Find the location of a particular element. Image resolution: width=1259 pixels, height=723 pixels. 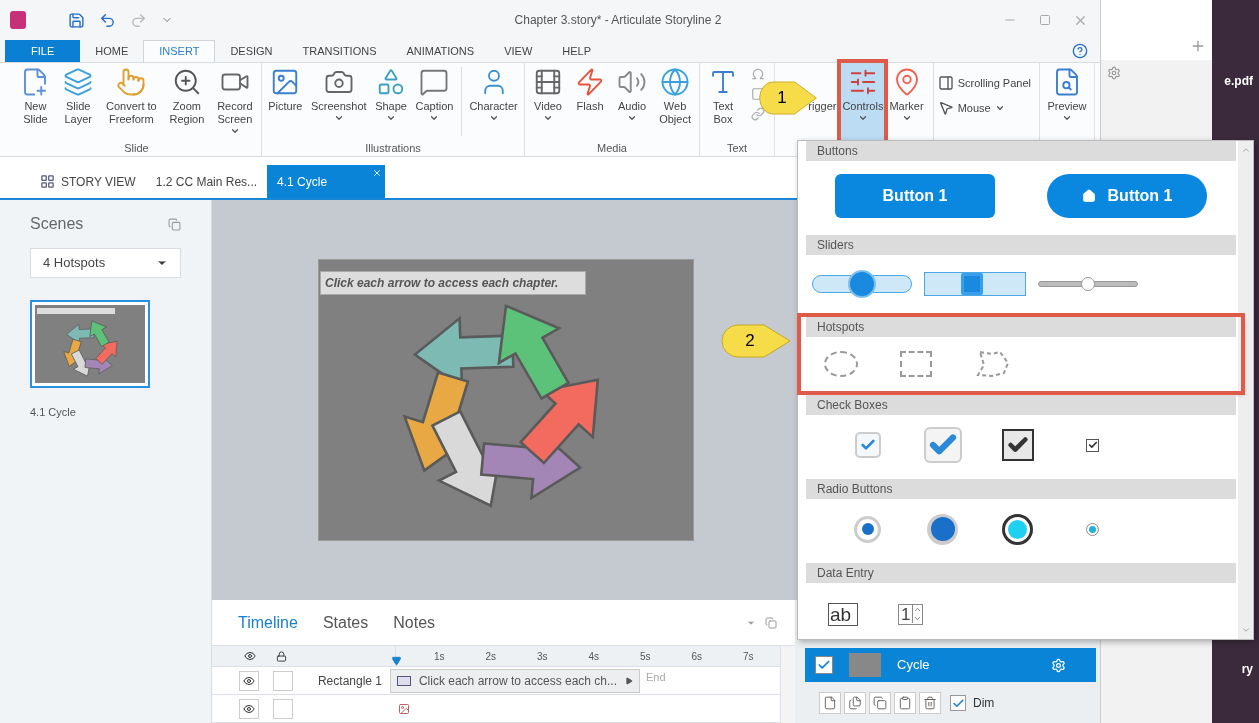

ribbon-button: Scrolling Panel is located at coordinates (984, 83).